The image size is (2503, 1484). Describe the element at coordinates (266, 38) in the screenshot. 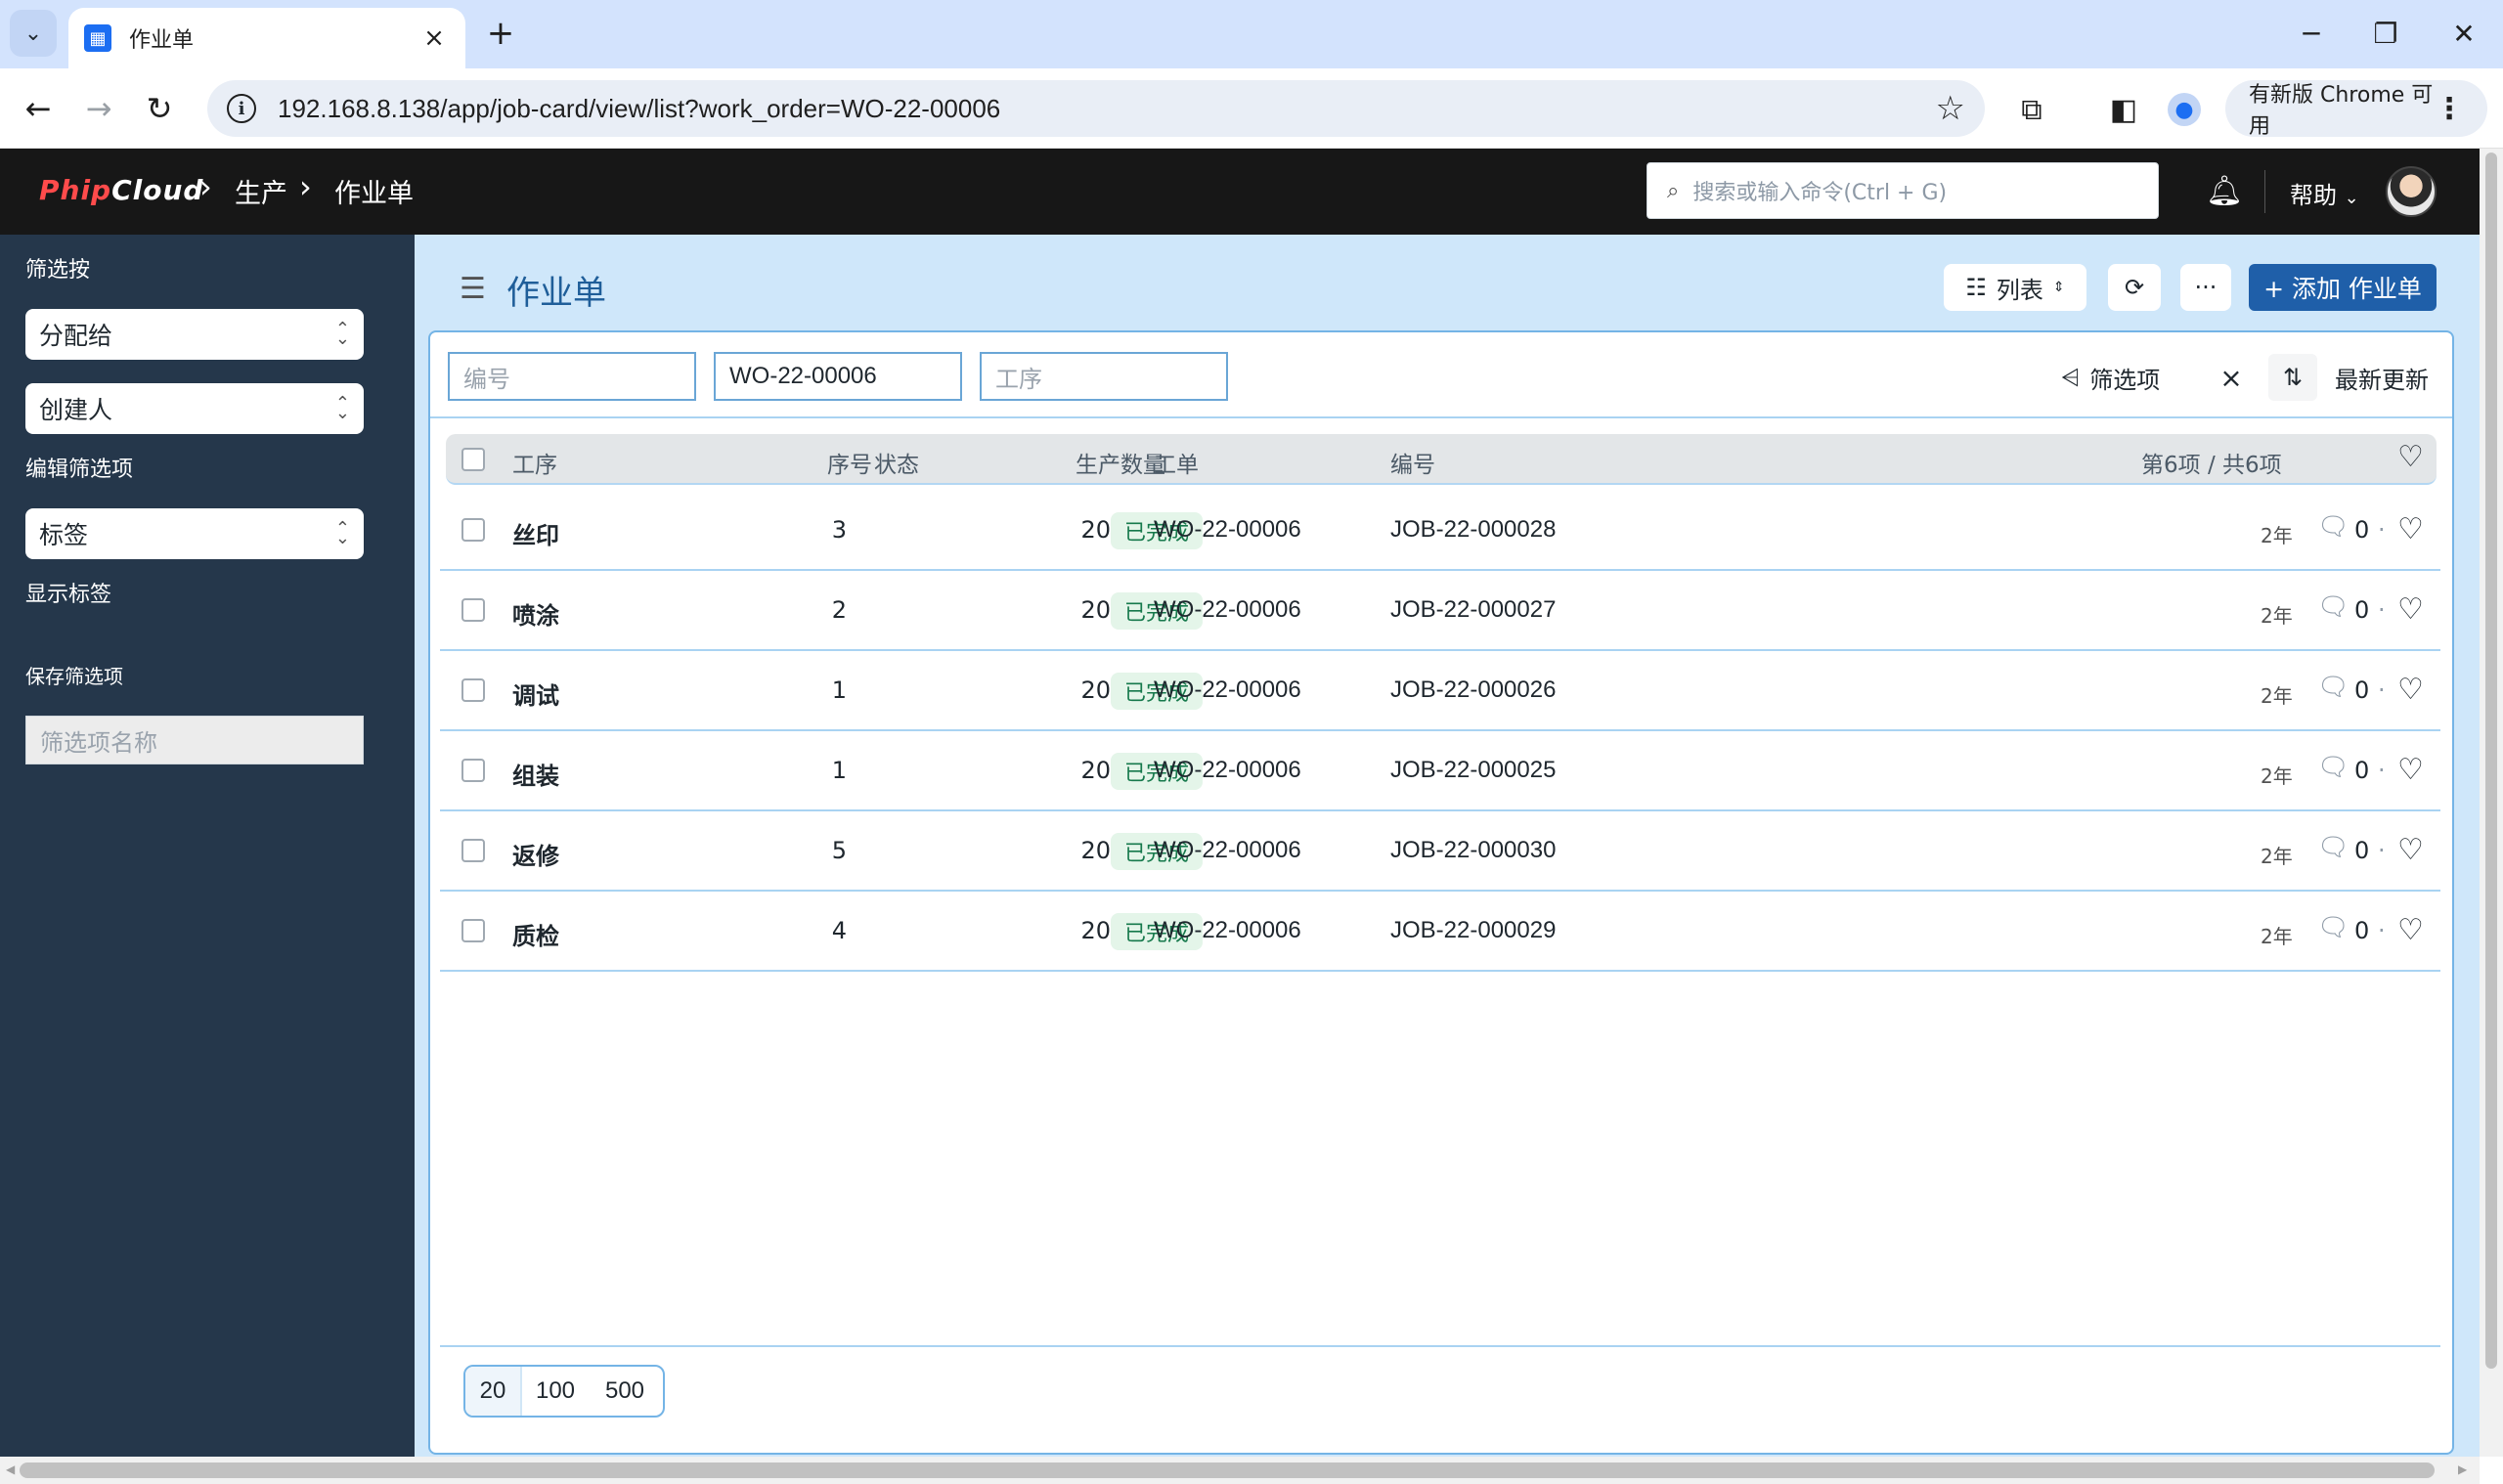

I see `browser-tab: ▦ 作业单 ×` at that location.